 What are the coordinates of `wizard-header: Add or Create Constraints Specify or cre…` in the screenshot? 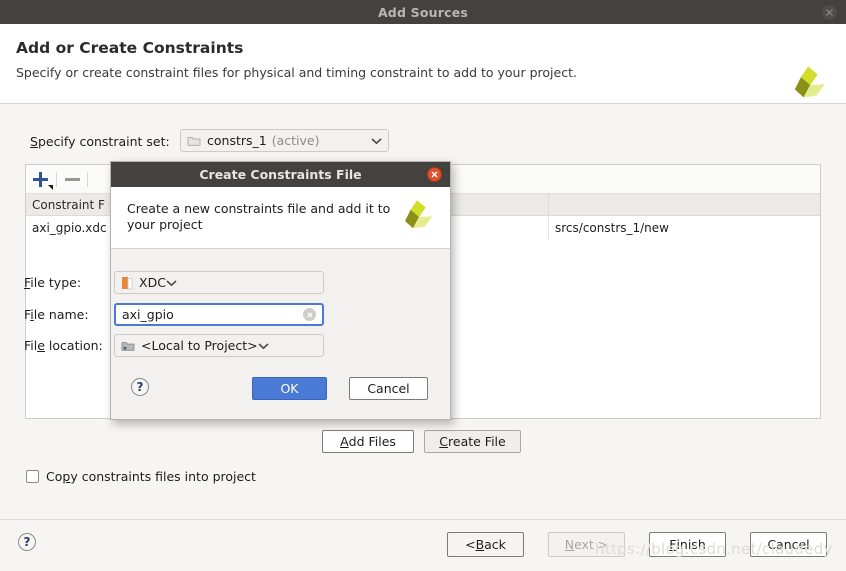 It's located at (423, 64).